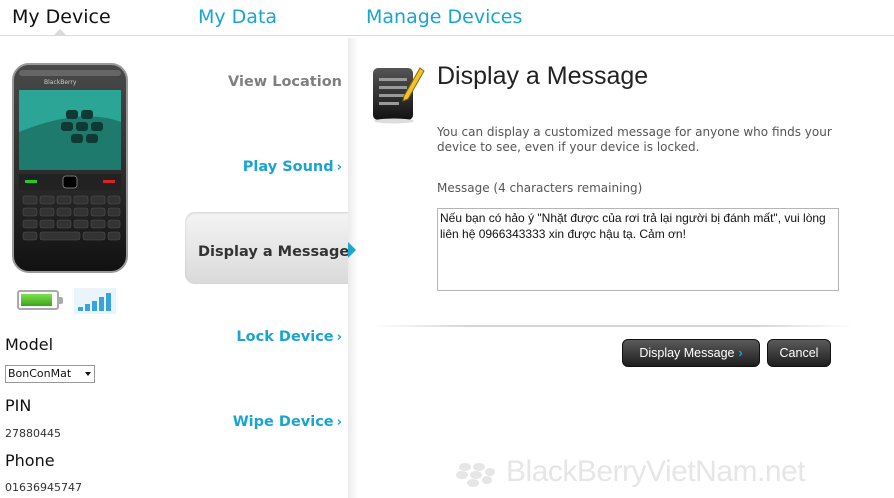  I want to click on cancel-button: Cancel, so click(799, 353).